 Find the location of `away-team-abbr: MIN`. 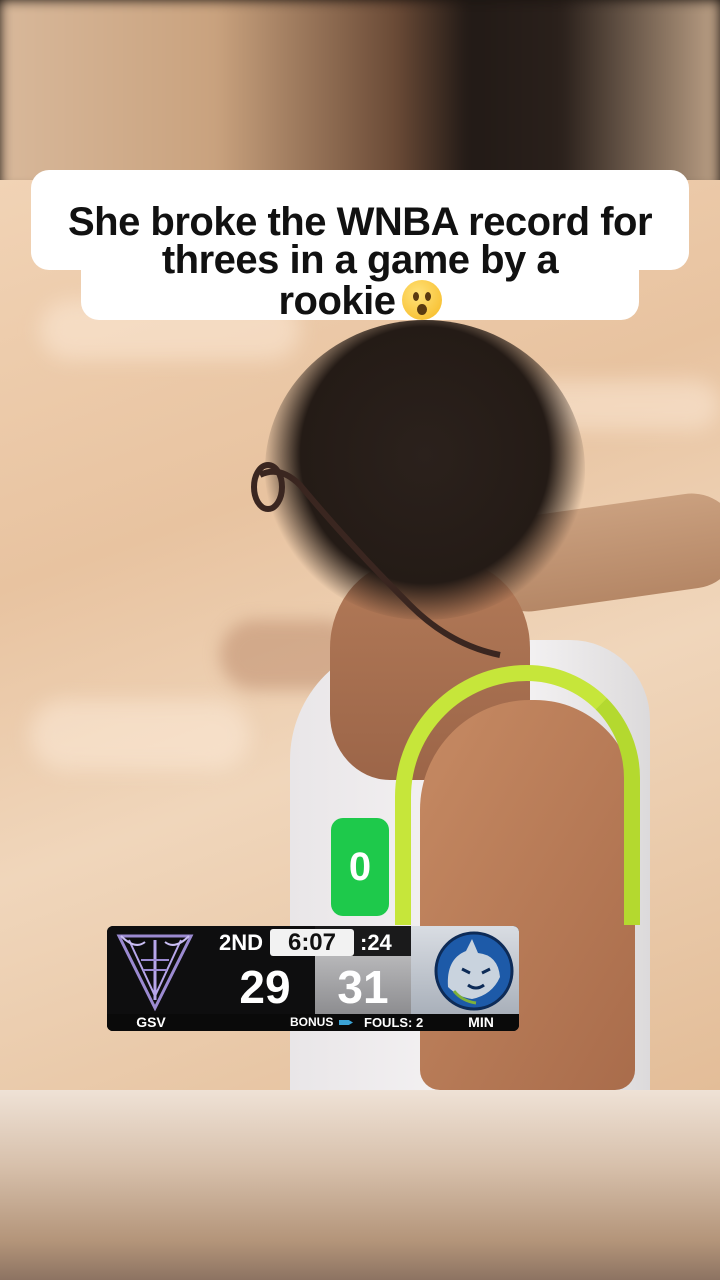

away-team-abbr: MIN is located at coordinates (481, 1022).